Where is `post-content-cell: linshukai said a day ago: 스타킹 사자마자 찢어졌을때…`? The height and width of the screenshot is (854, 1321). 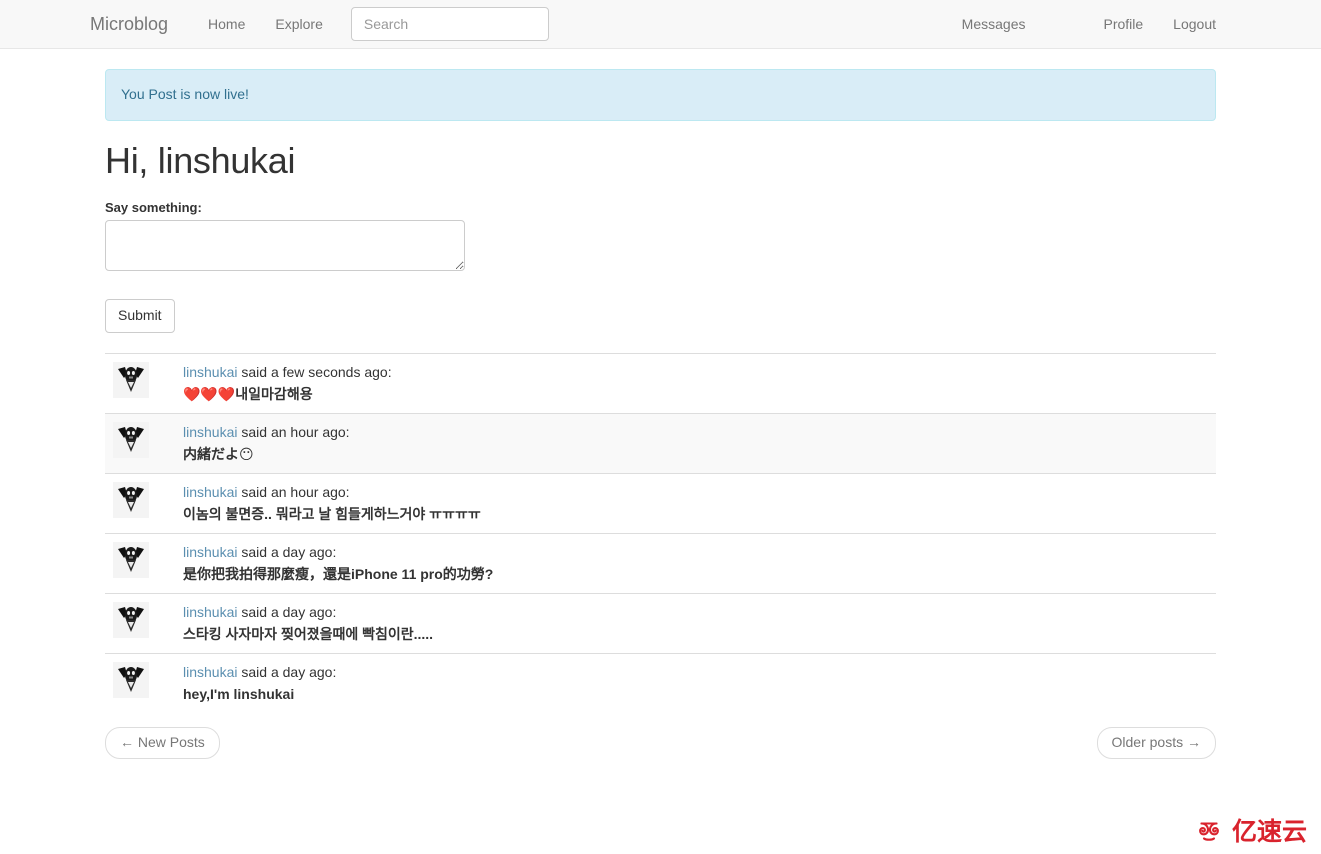
post-content-cell: linshukai said a day ago: 스타킹 사자마자 찢어졌을때… is located at coordinates (695, 624).